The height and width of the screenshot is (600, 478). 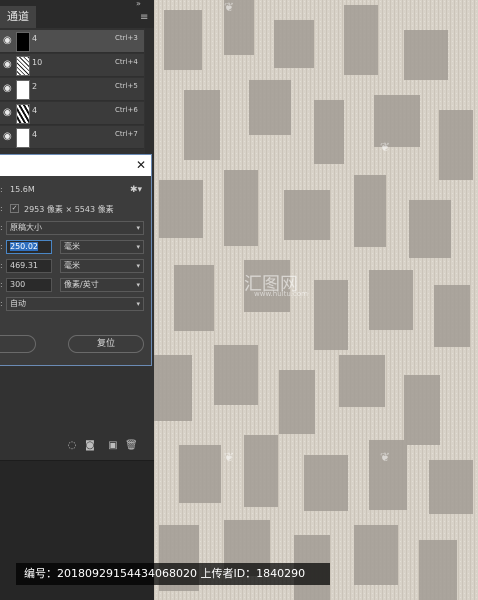 I want to click on tab-channels: 通道, so click(x=18, y=17).